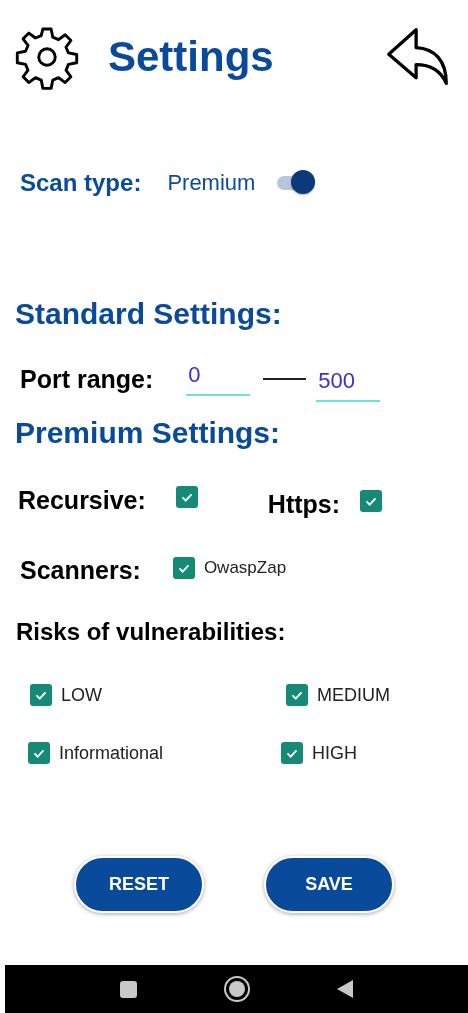 This screenshot has height=1013, width=468. What do you see at coordinates (334, 753) in the screenshot?
I see `risk-label: HIGH` at bounding box center [334, 753].